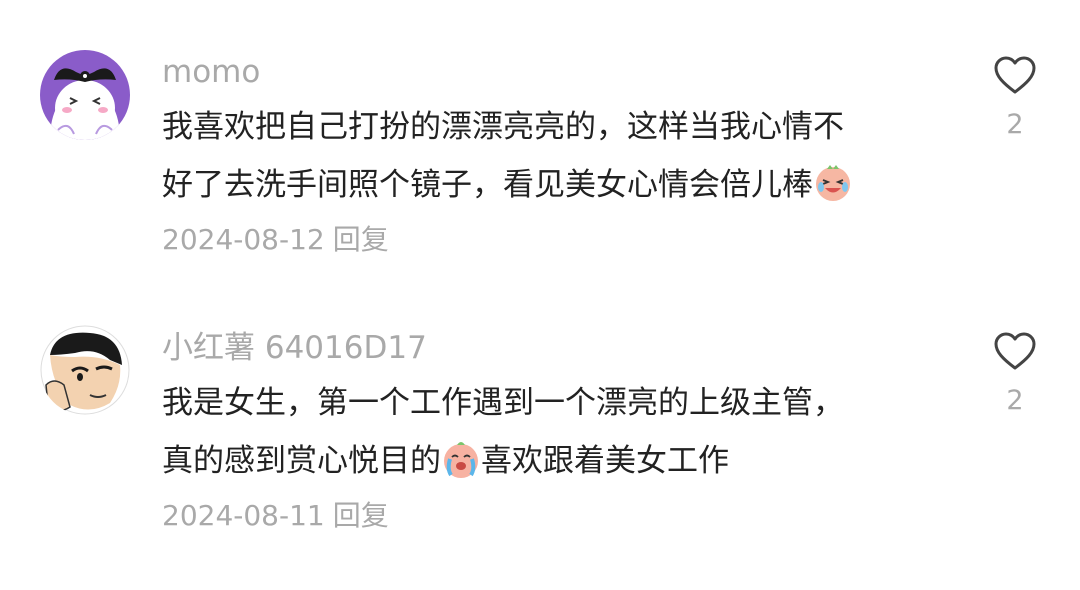  Describe the element at coordinates (833, 183) in the screenshot. I see `laughing-crying-face-emoji` at that location.